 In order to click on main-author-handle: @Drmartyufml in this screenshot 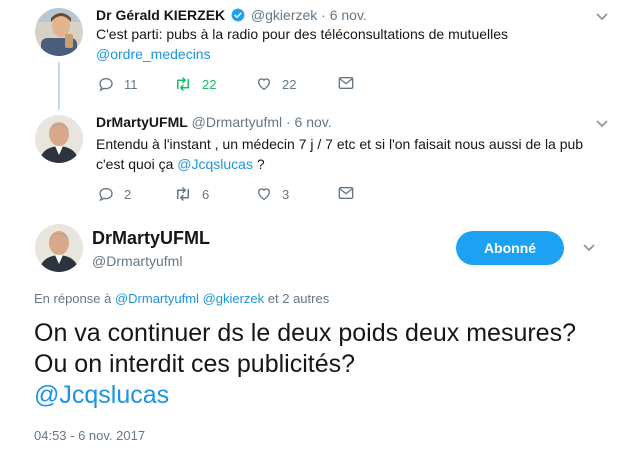, I will do `click(137, 261)`.